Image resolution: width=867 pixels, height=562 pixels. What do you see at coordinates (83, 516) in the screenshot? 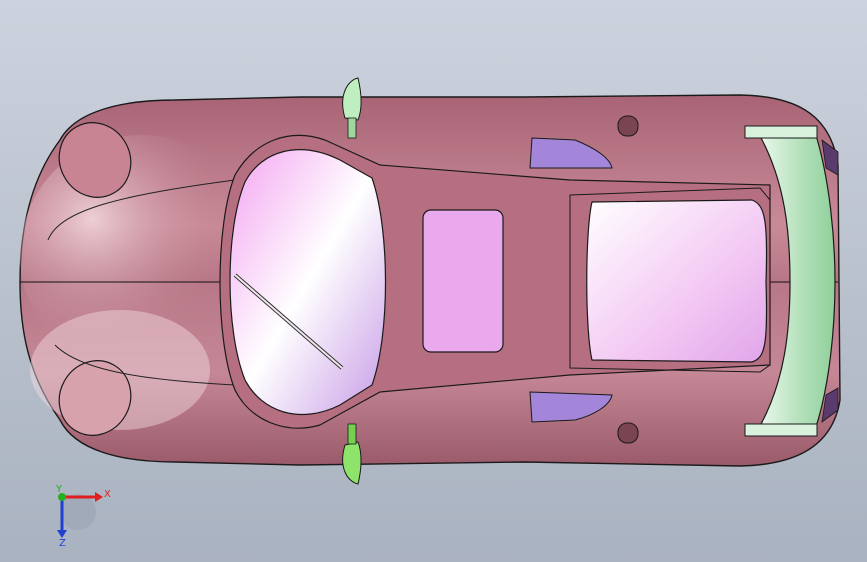
I see `coordinate-triad: X Y Z` at bounding box center [83, 516].